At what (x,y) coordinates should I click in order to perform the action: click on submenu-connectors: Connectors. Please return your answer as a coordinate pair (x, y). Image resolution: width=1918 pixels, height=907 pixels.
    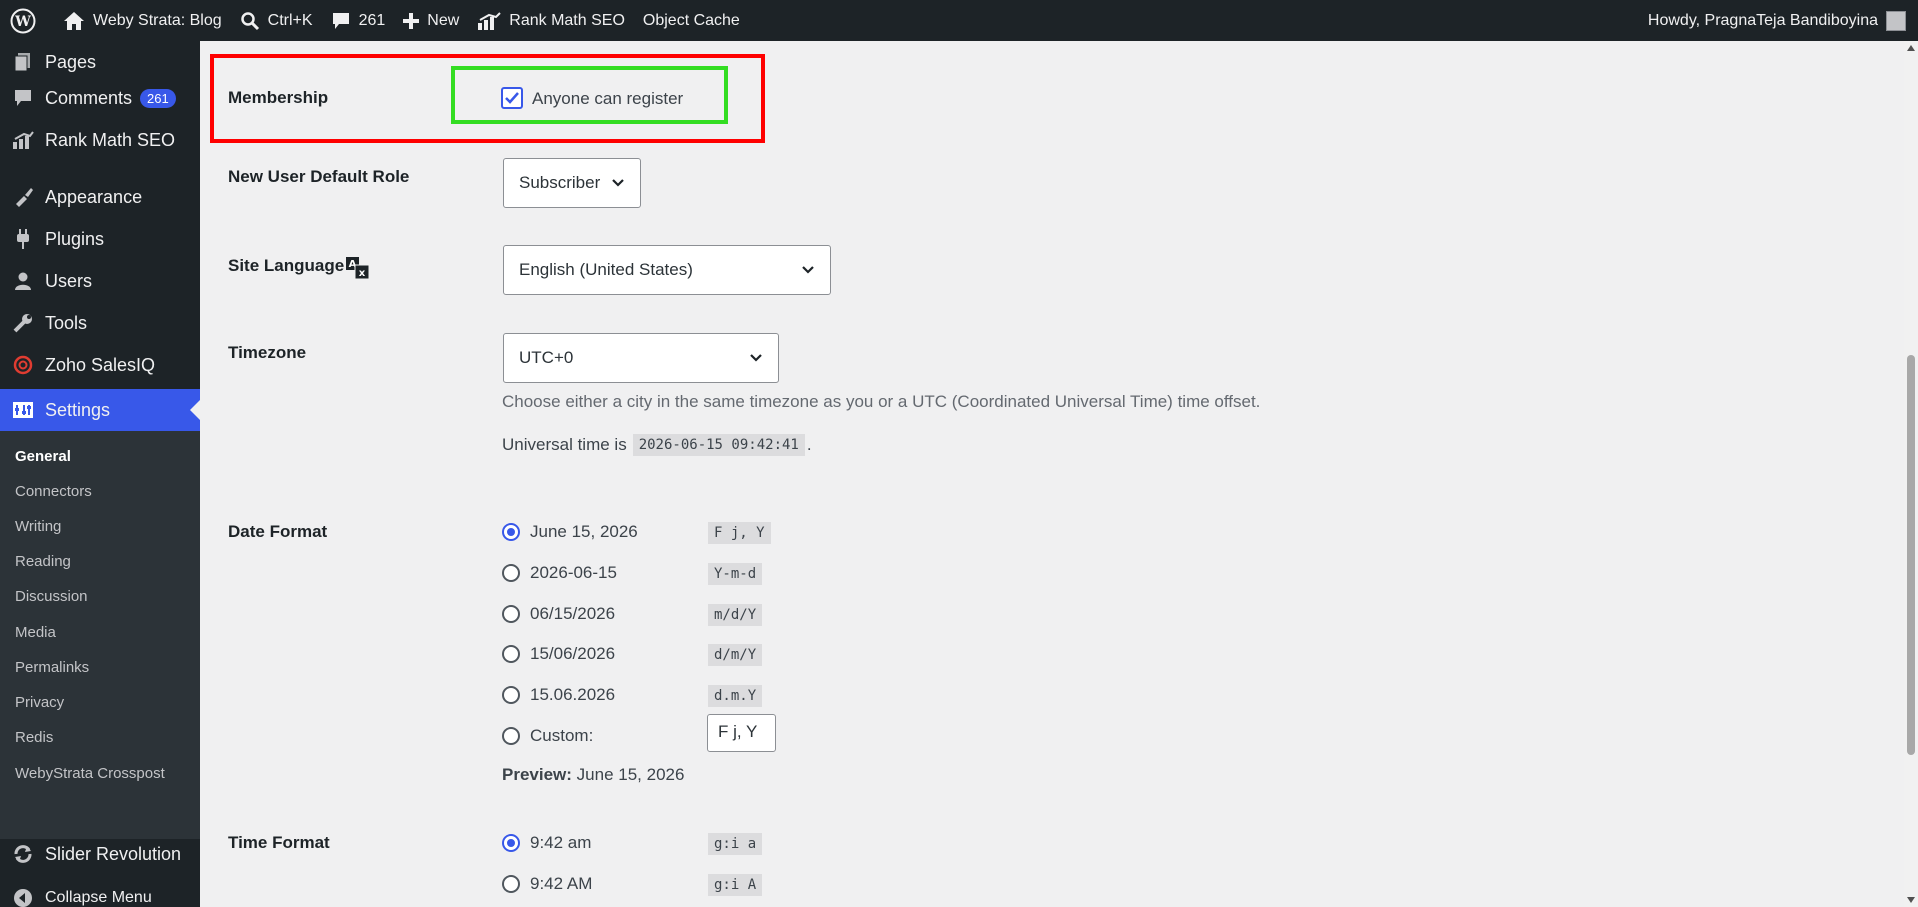
    Looking at the image, I should click on (53, 491).